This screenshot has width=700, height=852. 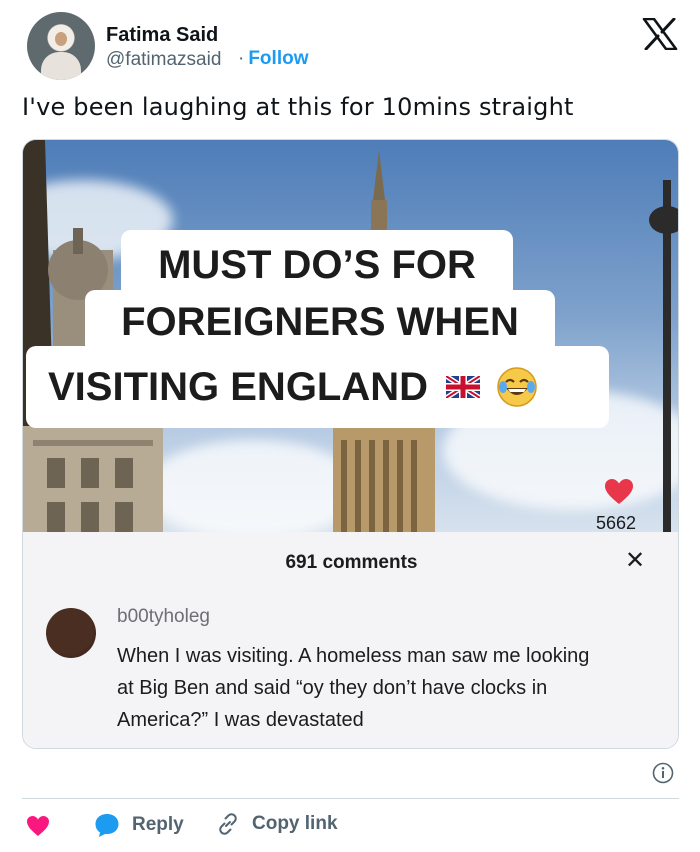 What do you see at coordinates (61, 39) in the screenshot?
I see `avatar-face` at bounding box center [61, 39].